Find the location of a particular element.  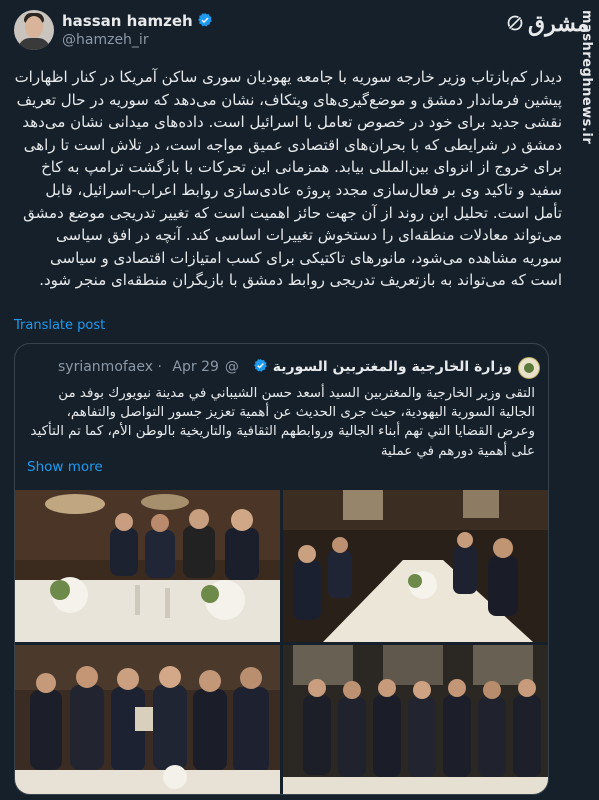

quoted-author-name: وزارة الخارجية والمغتربين السورية is located at coordinates (392, 367).